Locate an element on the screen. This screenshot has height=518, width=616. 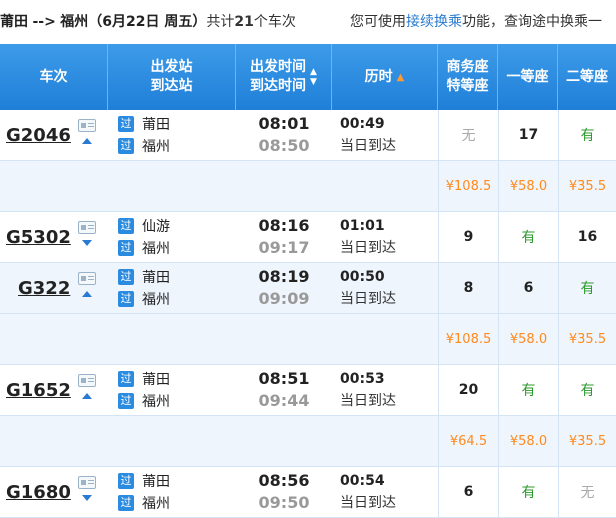
first-price-cell: ¥58.0 is located at coordinates (528, 441).